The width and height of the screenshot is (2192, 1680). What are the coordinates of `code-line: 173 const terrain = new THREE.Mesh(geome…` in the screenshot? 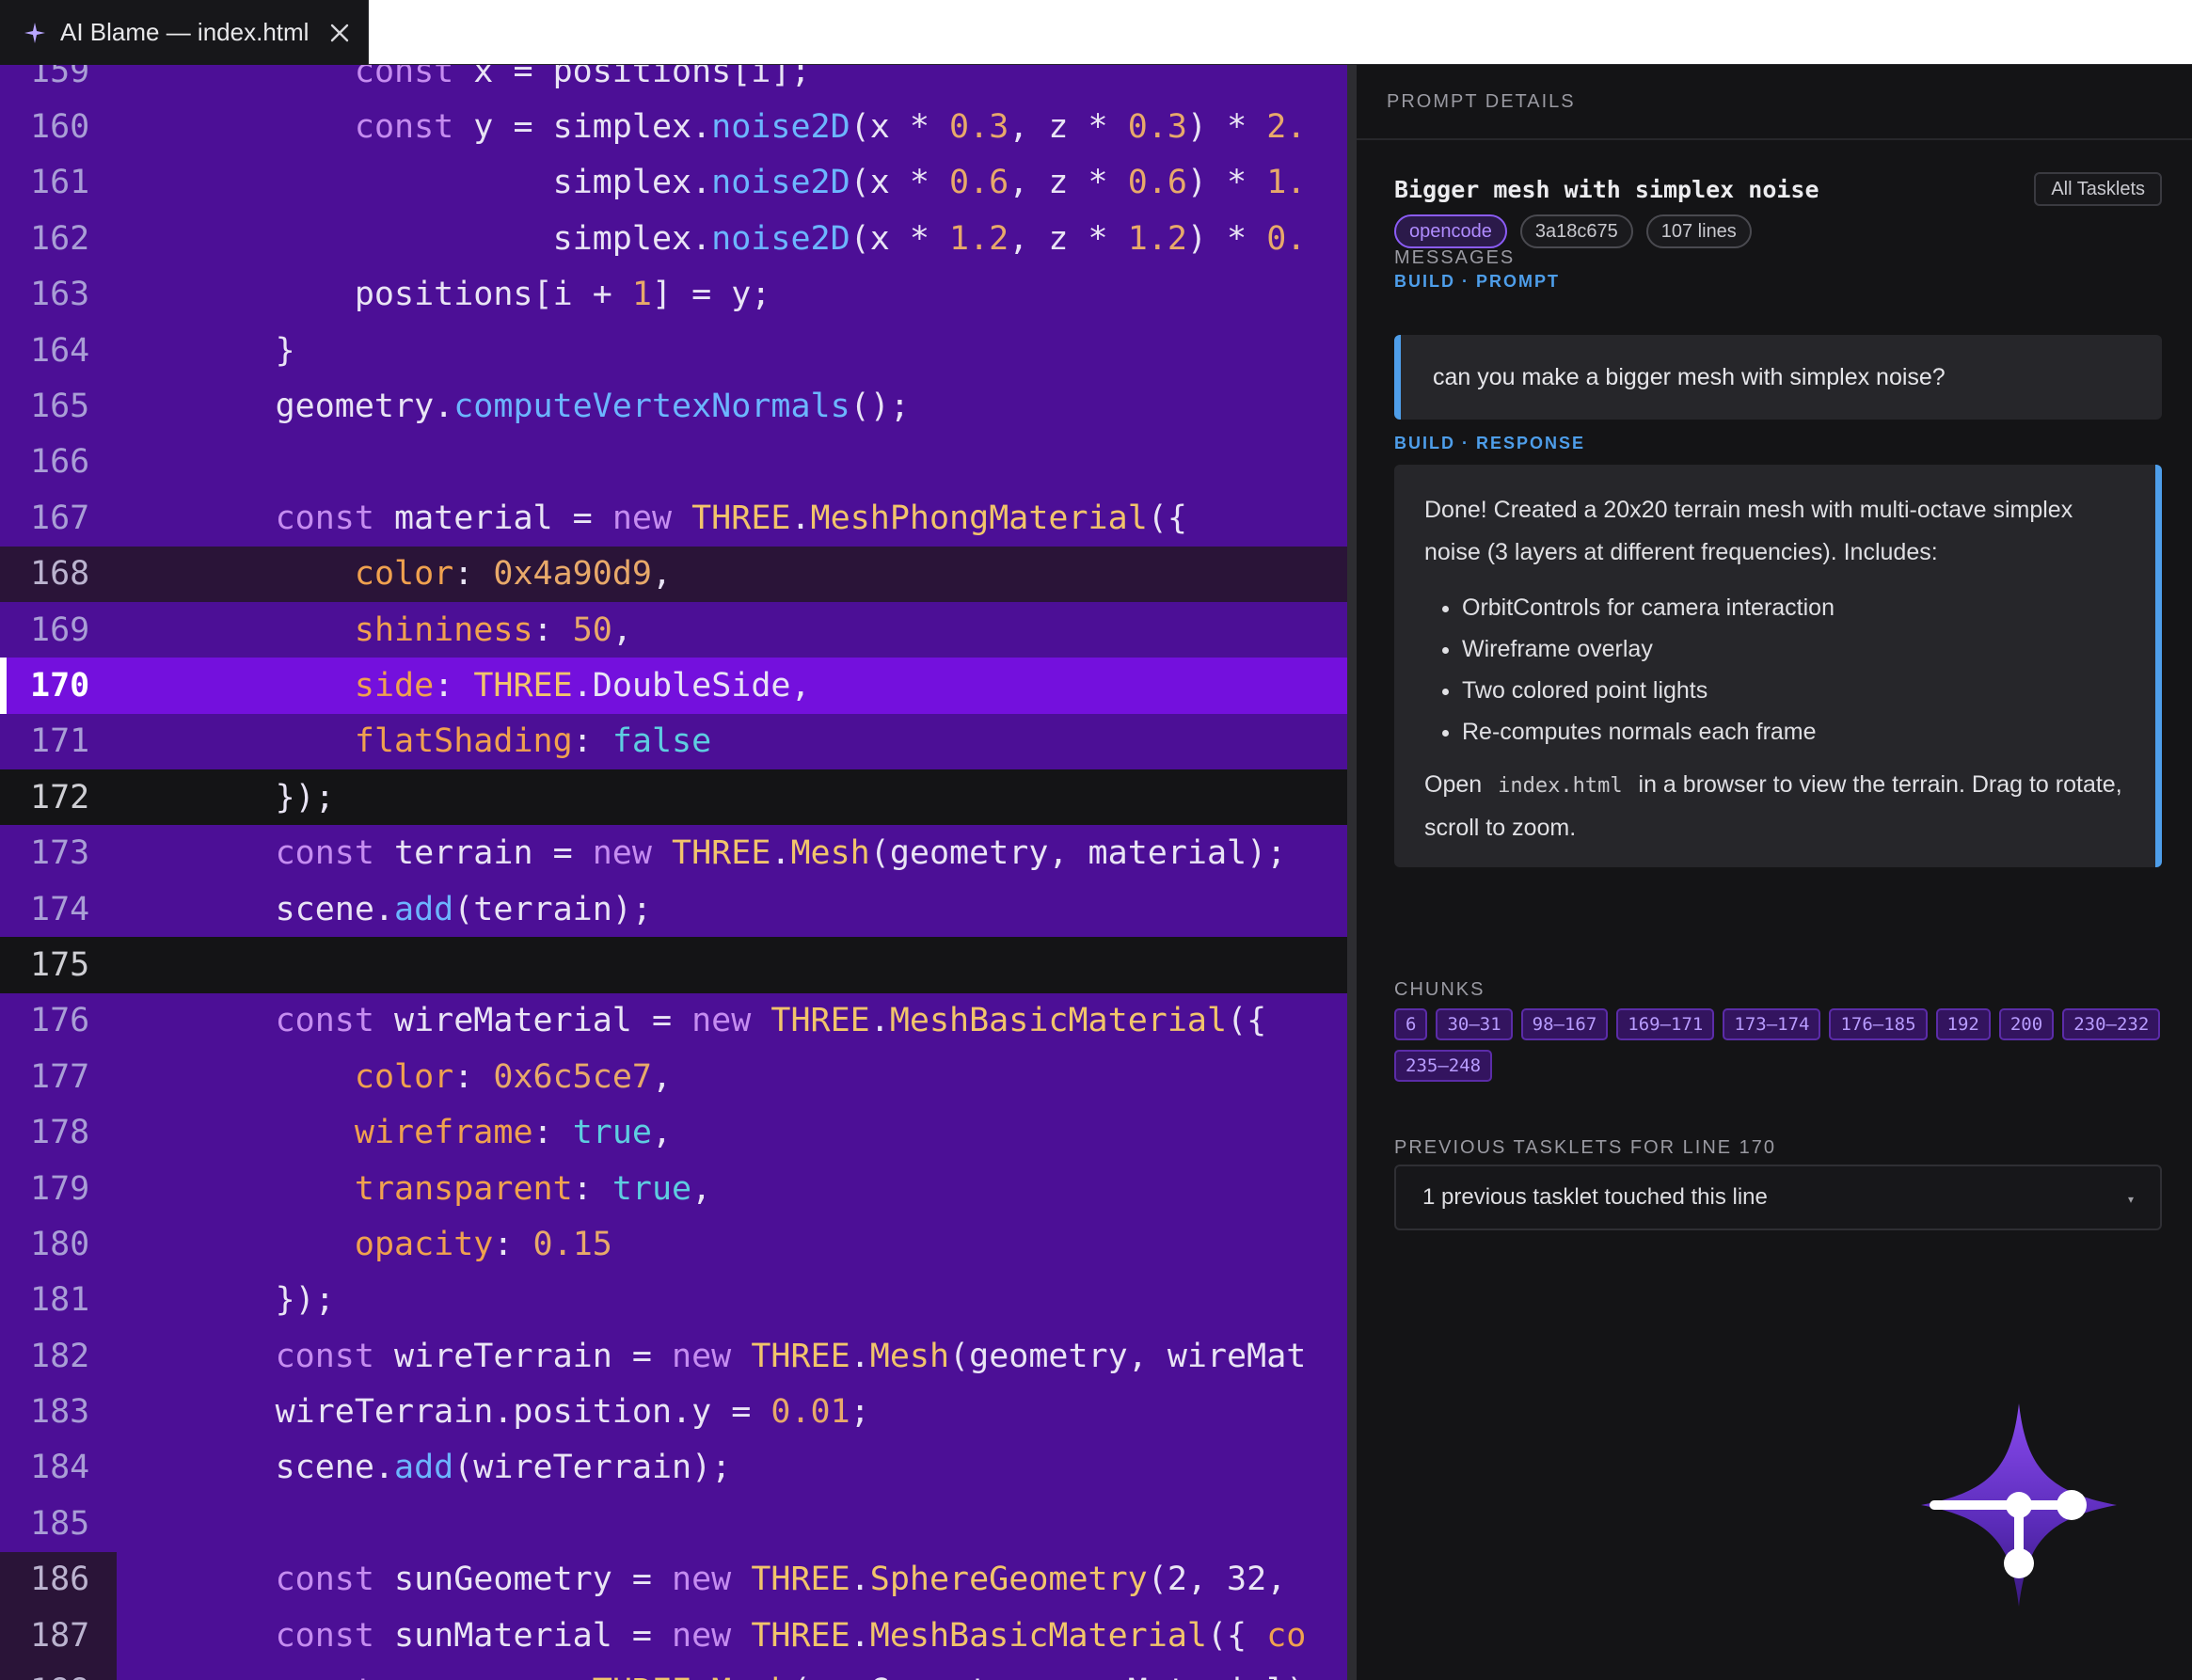 It's located at (673, 852).